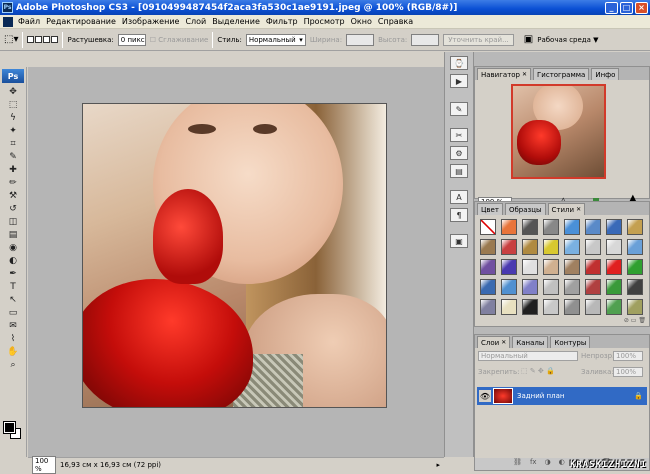  I want to click on eraser-tool-icon: ◫, so click(13, 222).